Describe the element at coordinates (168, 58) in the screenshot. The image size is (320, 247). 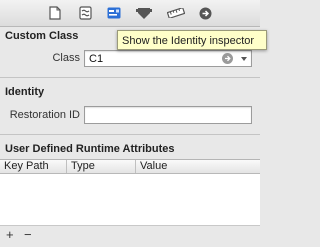
I see `class-combo-box: C1` at that location.